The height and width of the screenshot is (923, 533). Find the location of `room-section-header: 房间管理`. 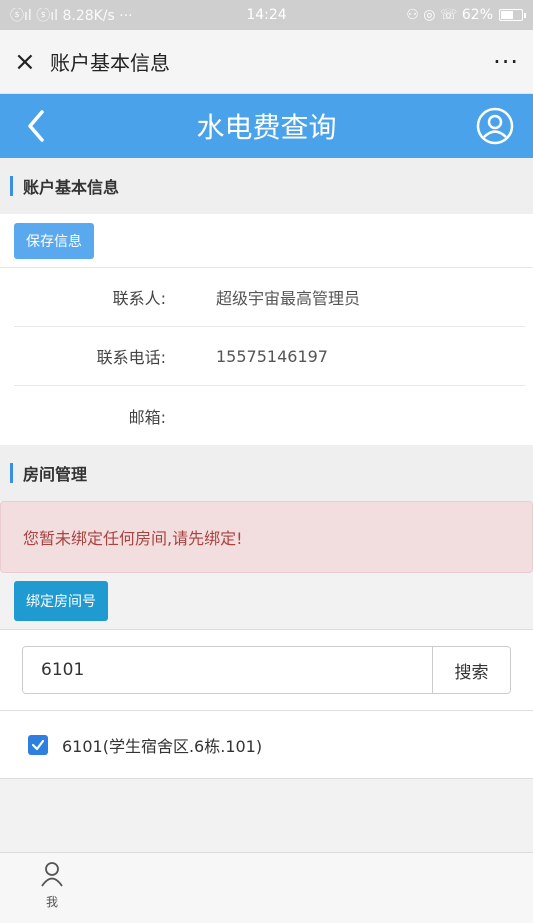

room-section-header: 房间管理 is located at coordinates (266, 473).